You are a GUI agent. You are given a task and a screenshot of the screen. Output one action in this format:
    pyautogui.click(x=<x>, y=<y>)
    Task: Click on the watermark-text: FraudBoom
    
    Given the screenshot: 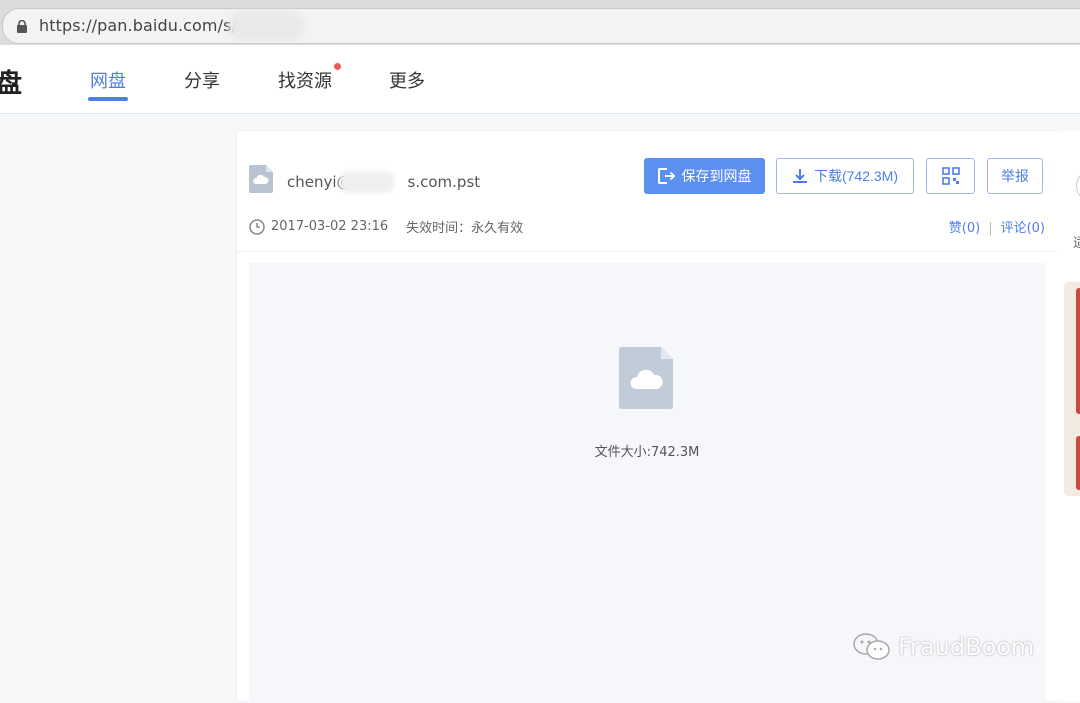 What is the action you would take?
    pyautogui.click(x=966, y=647)
    